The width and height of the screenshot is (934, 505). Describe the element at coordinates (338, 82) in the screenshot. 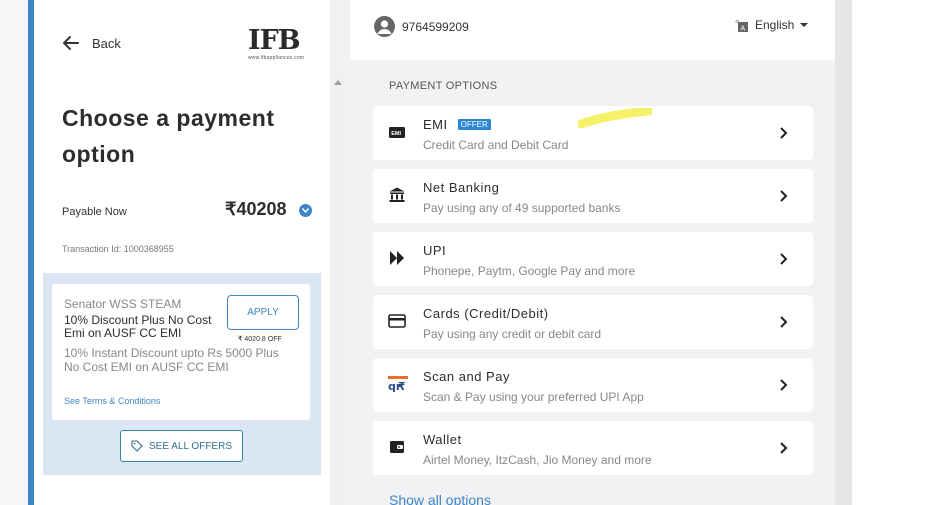

I see `scroll-up-arrow-icon` at that location.